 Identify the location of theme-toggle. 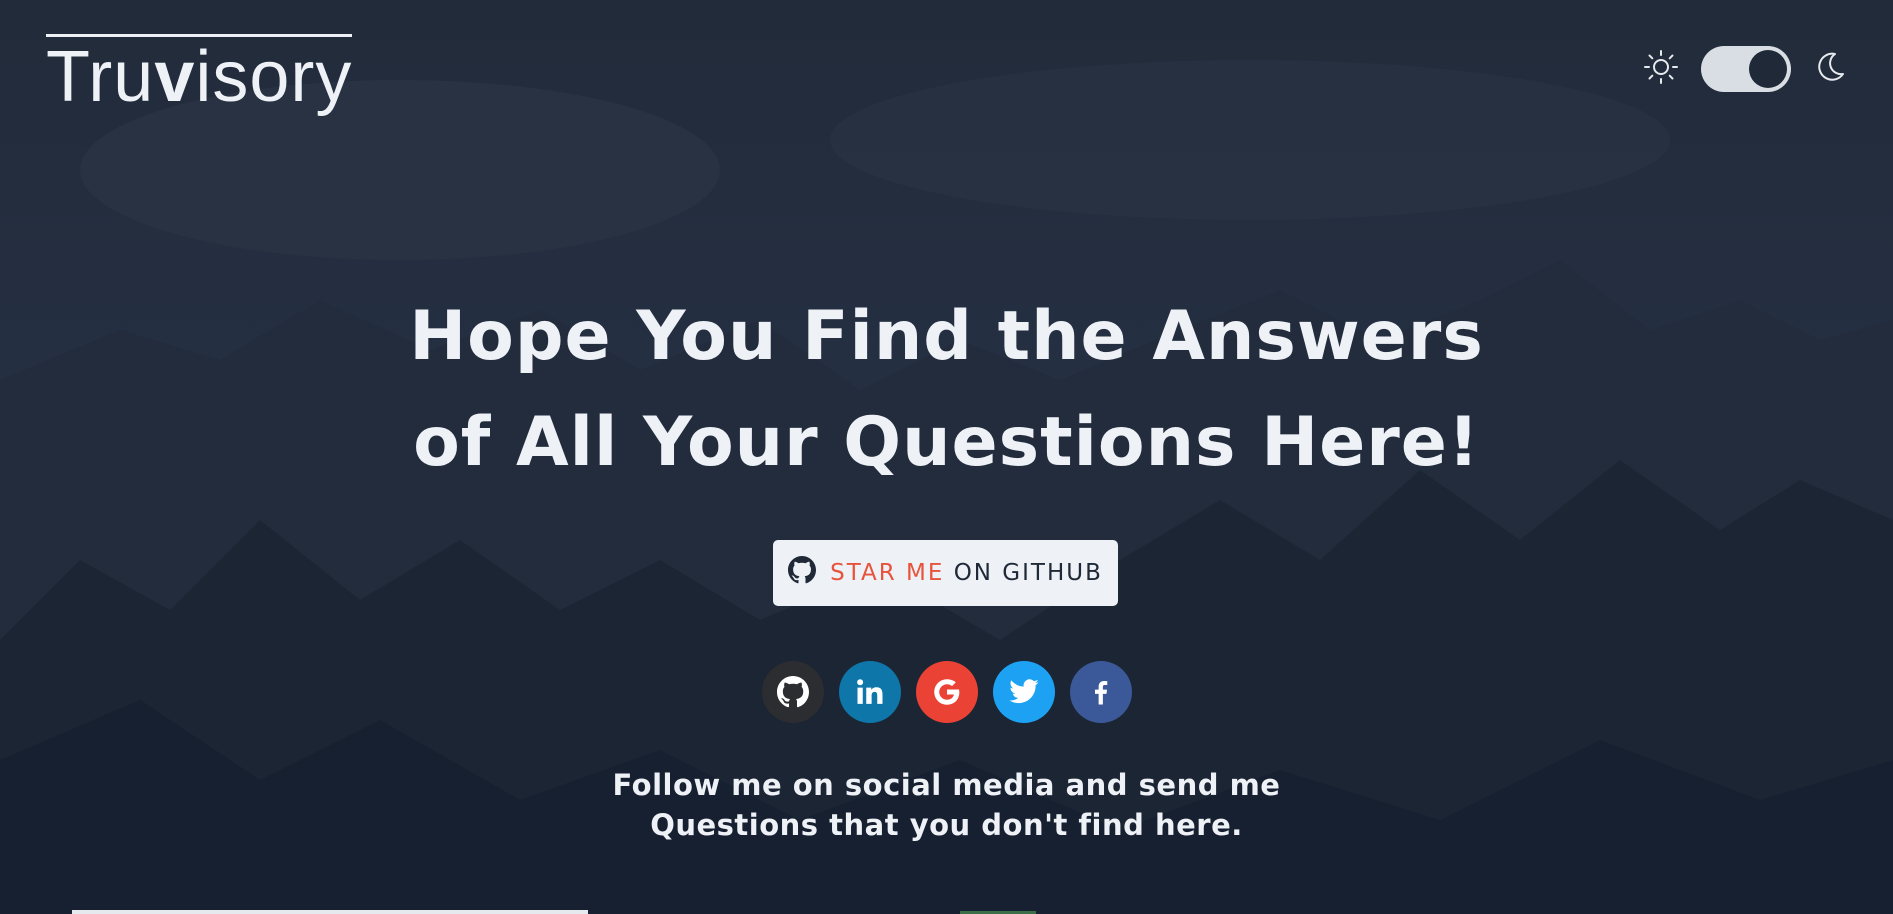
(1745, 69).